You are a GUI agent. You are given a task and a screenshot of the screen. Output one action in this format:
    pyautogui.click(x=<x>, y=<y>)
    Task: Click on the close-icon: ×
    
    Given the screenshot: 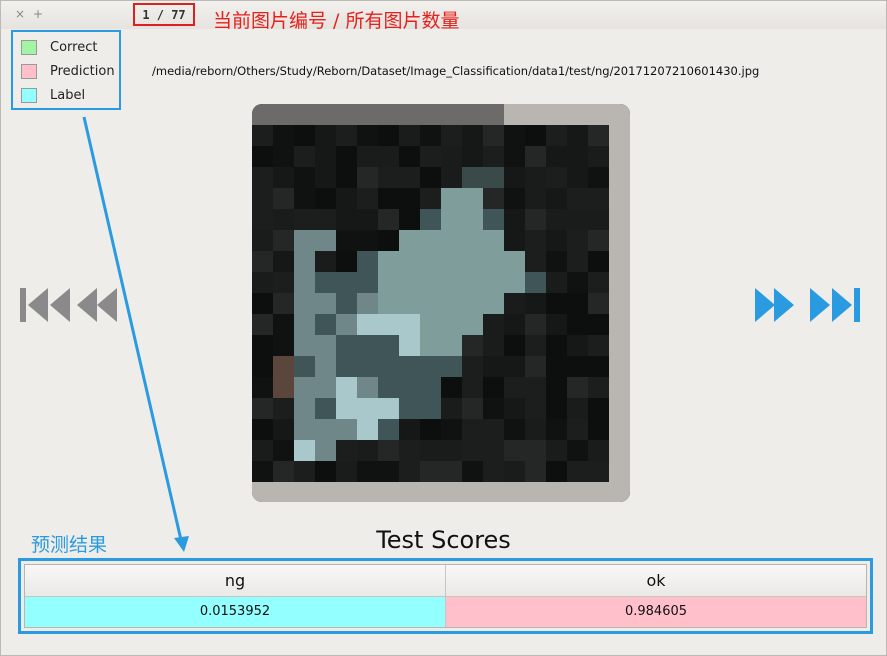 What is the action you would take?
    pyautogui.click(x=20, y=14)
    